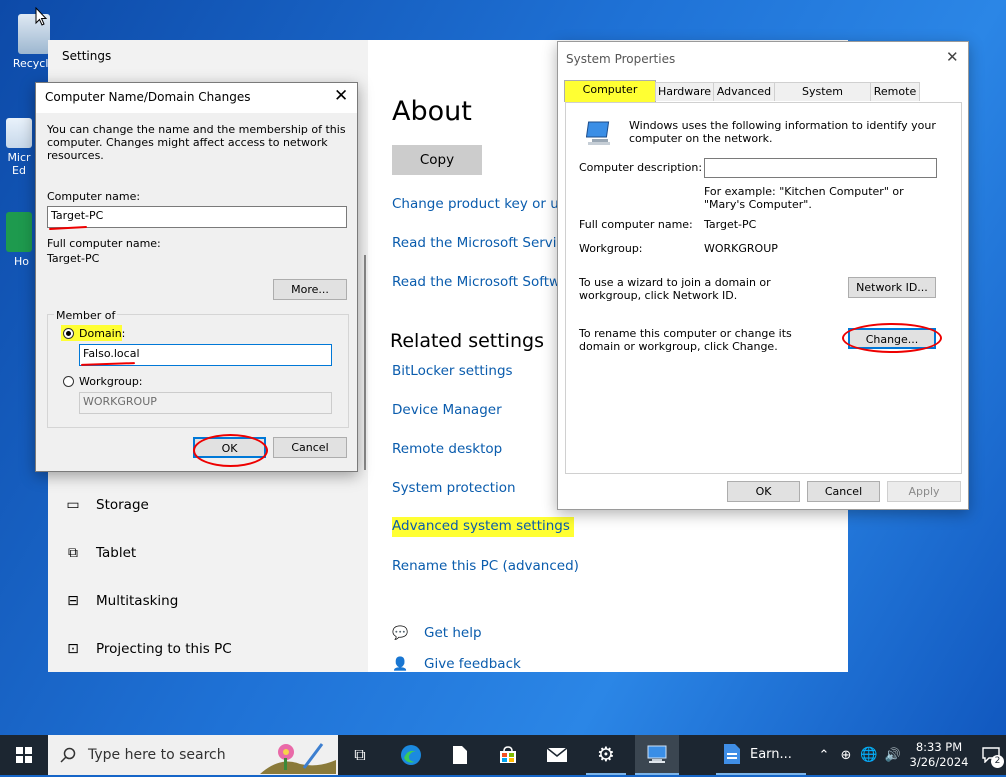  What do you see at coordinates (400, 664) in the screenshot?
I see `feedback-icon: 👤` at bounding box center [400, 664].